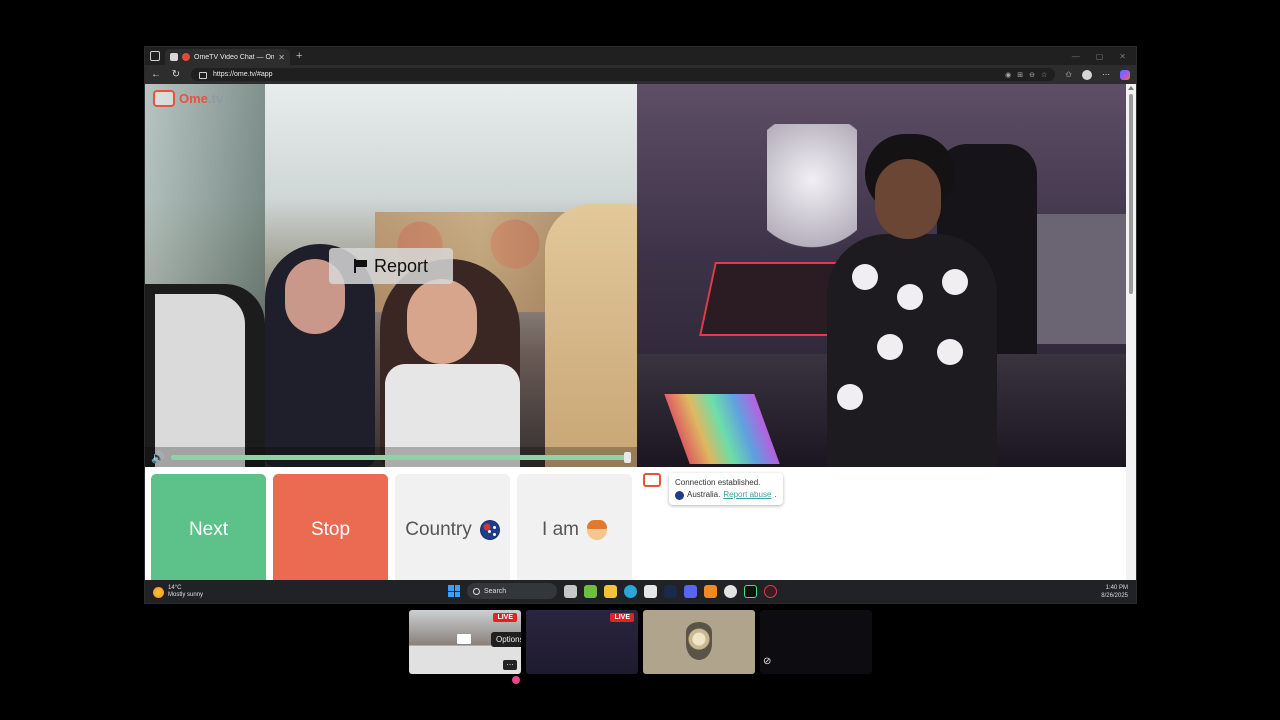 This screenshot has width=1280, height=720. I want to click on ometv-favicon-icon, so click(186, 57).